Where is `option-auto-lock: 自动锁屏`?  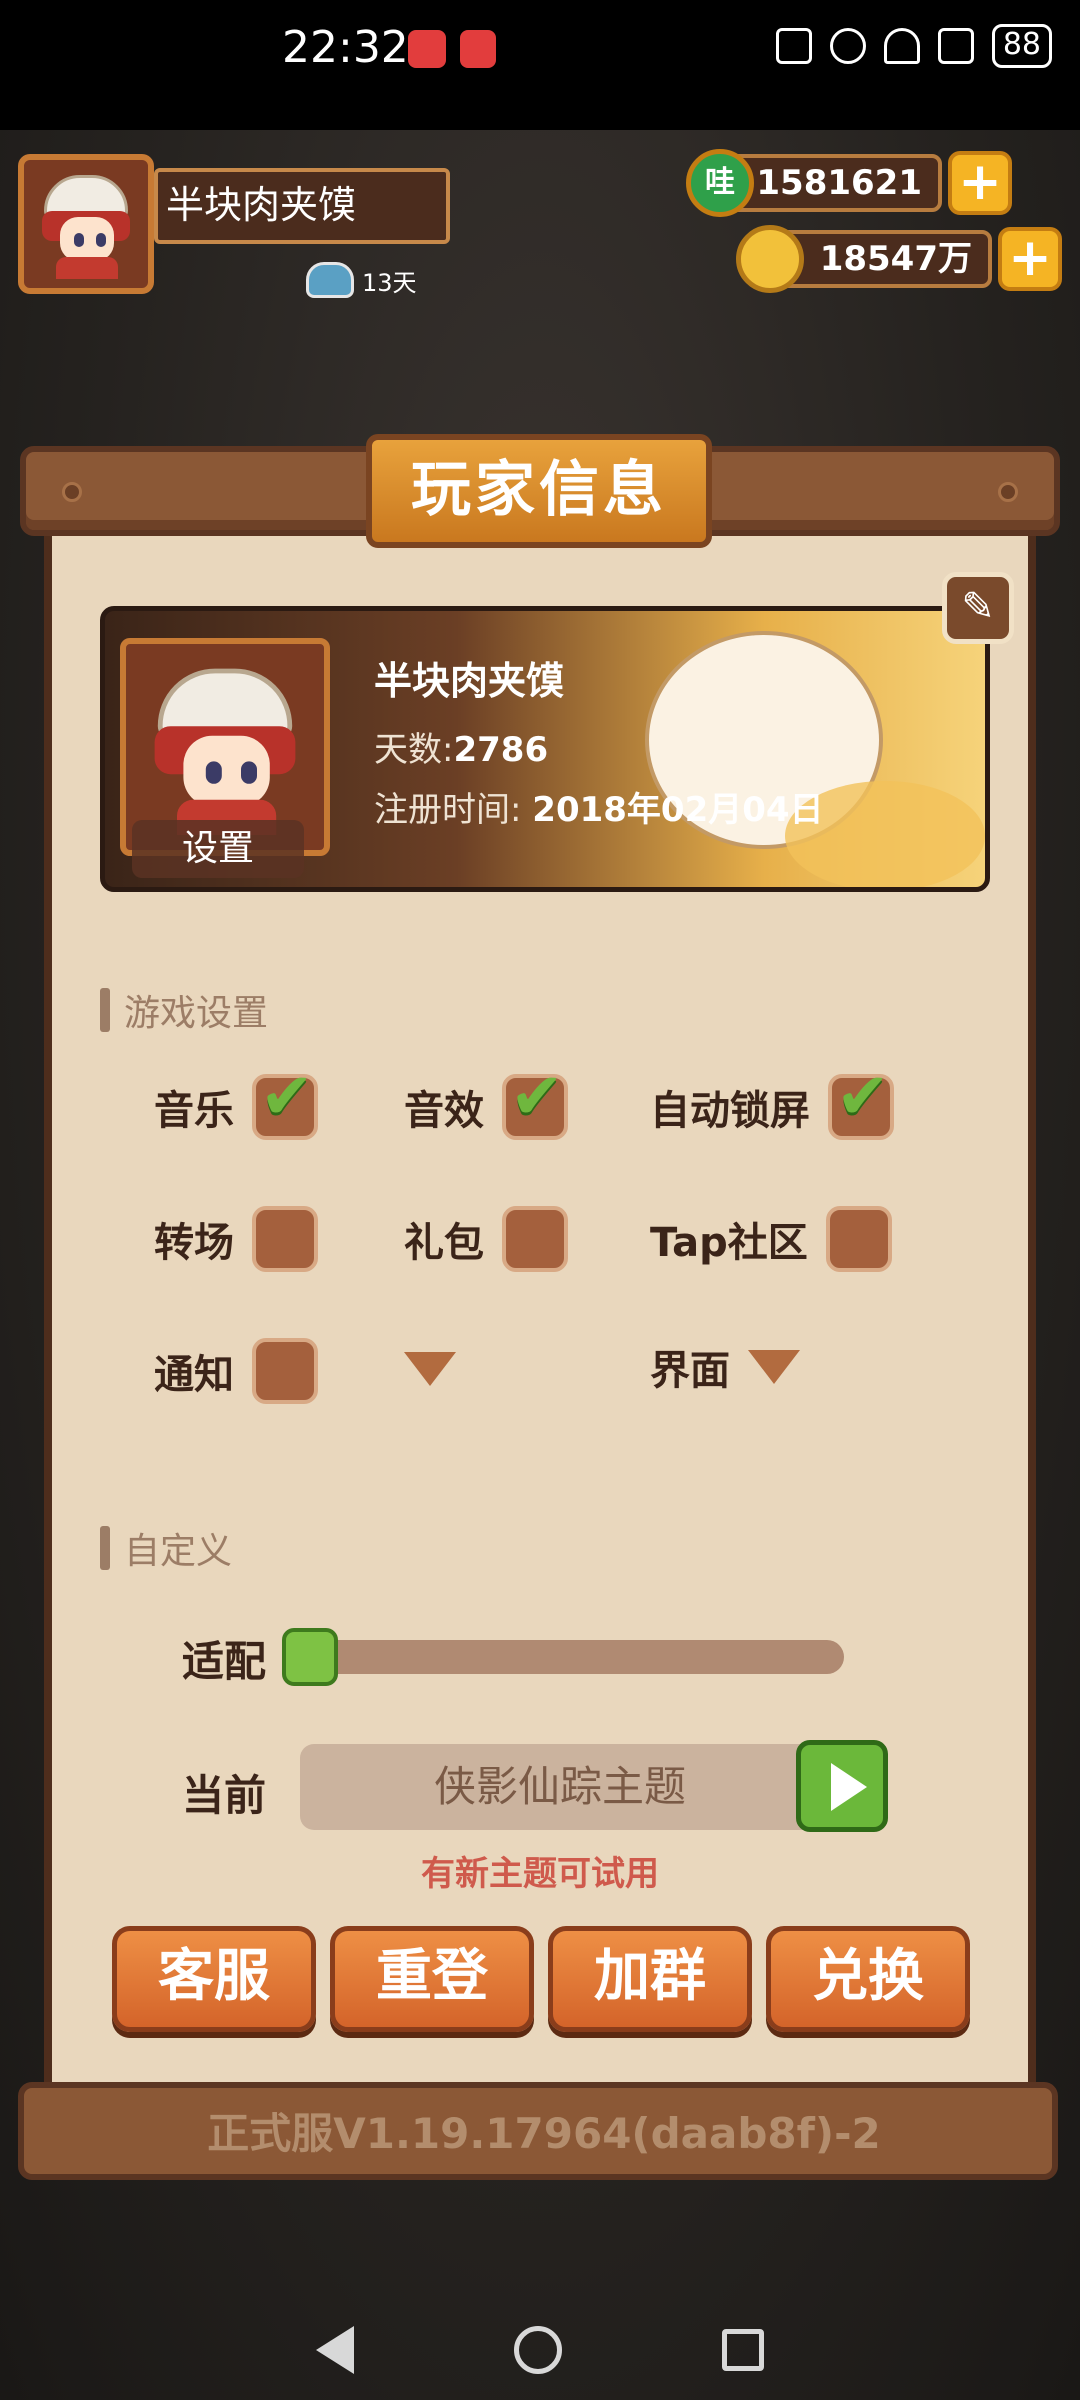 option-auto-lock: 自动锁屏 is located at coordinates (772, 1100).